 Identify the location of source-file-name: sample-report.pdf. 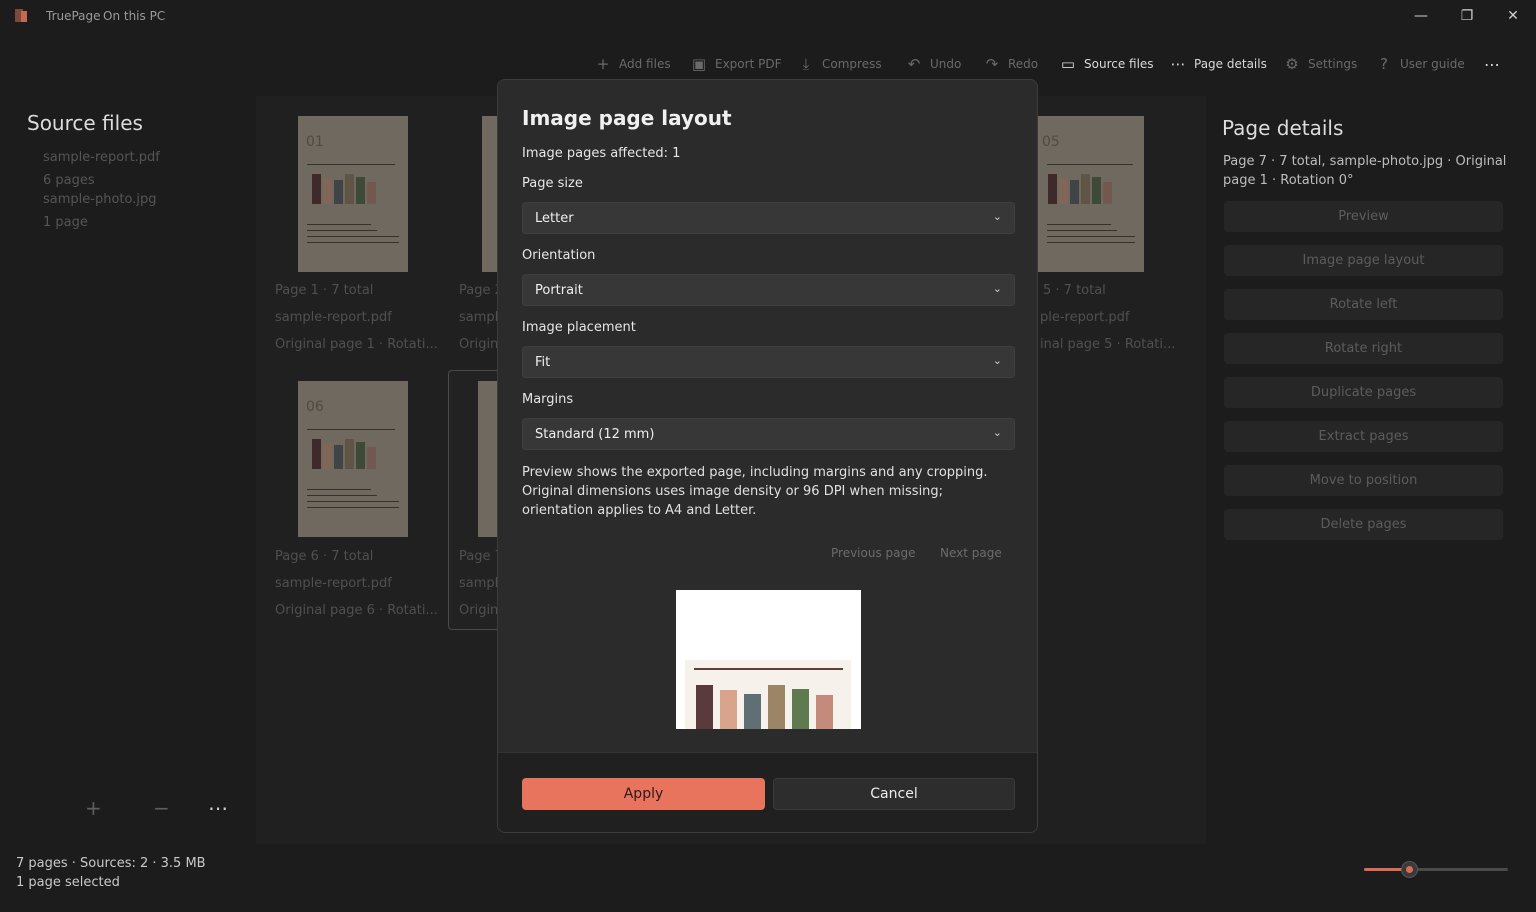
(101, 157).